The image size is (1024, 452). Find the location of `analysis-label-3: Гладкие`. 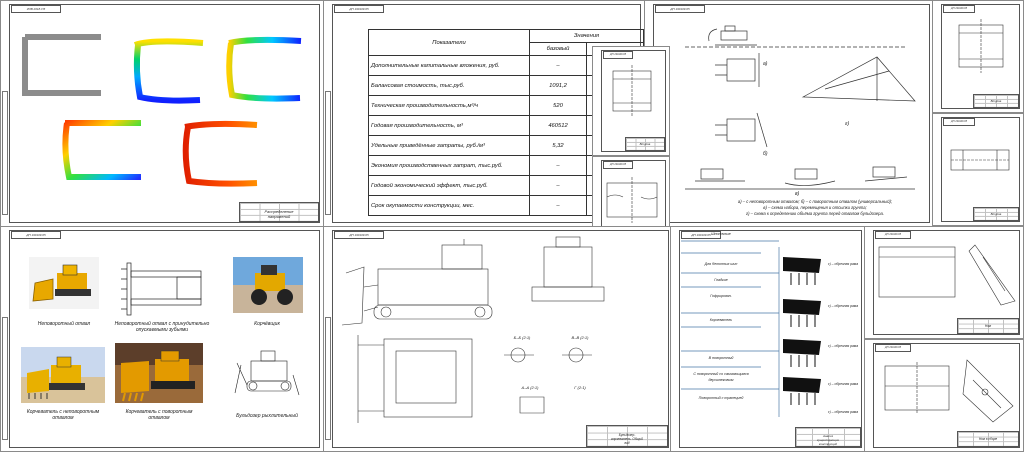

analysis-label-3: Гладкие is located at coordinates (721, 280).